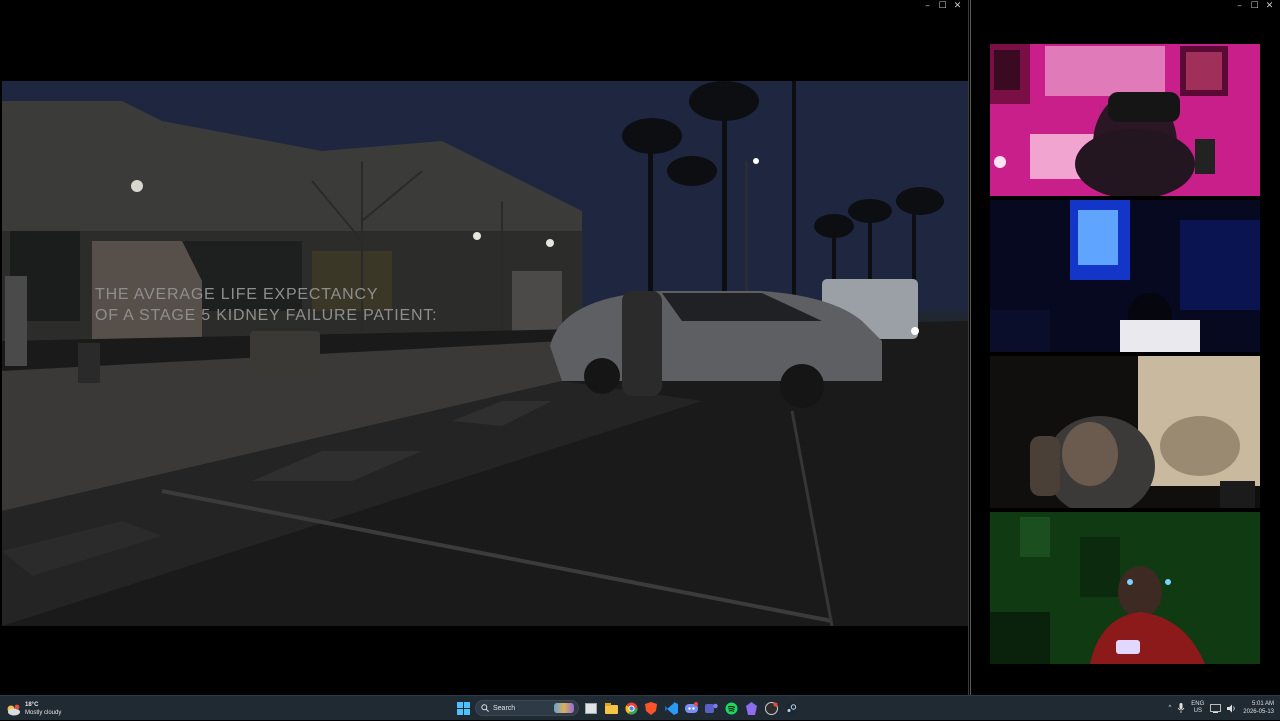 This screenshot has height=721, width=1280. What do you see at coordinates (631, 708) in the screenshot?
I see `chrome-icon` at bounding box center [631, 708].